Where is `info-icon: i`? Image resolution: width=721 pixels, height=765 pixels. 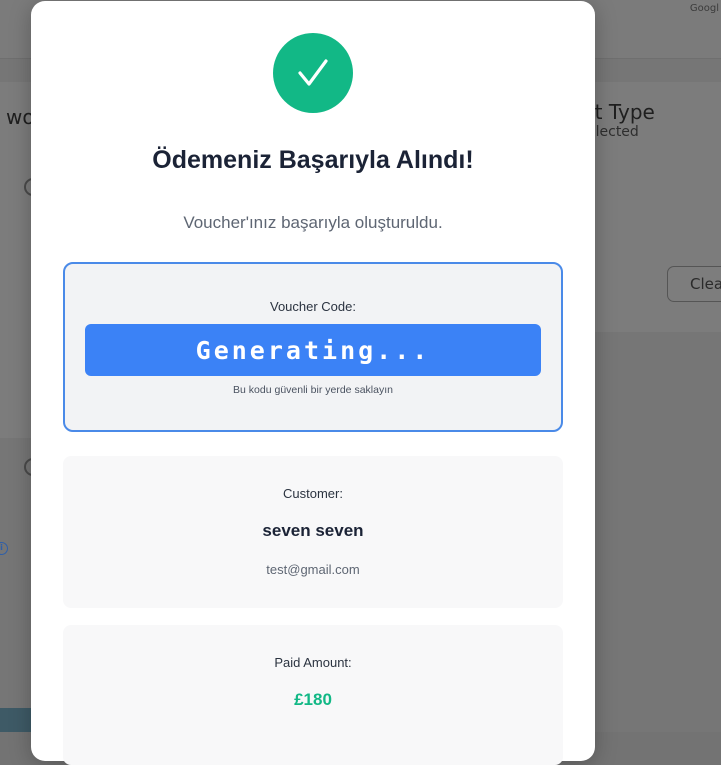
info-icon: i is located at coordinates (4, 548).